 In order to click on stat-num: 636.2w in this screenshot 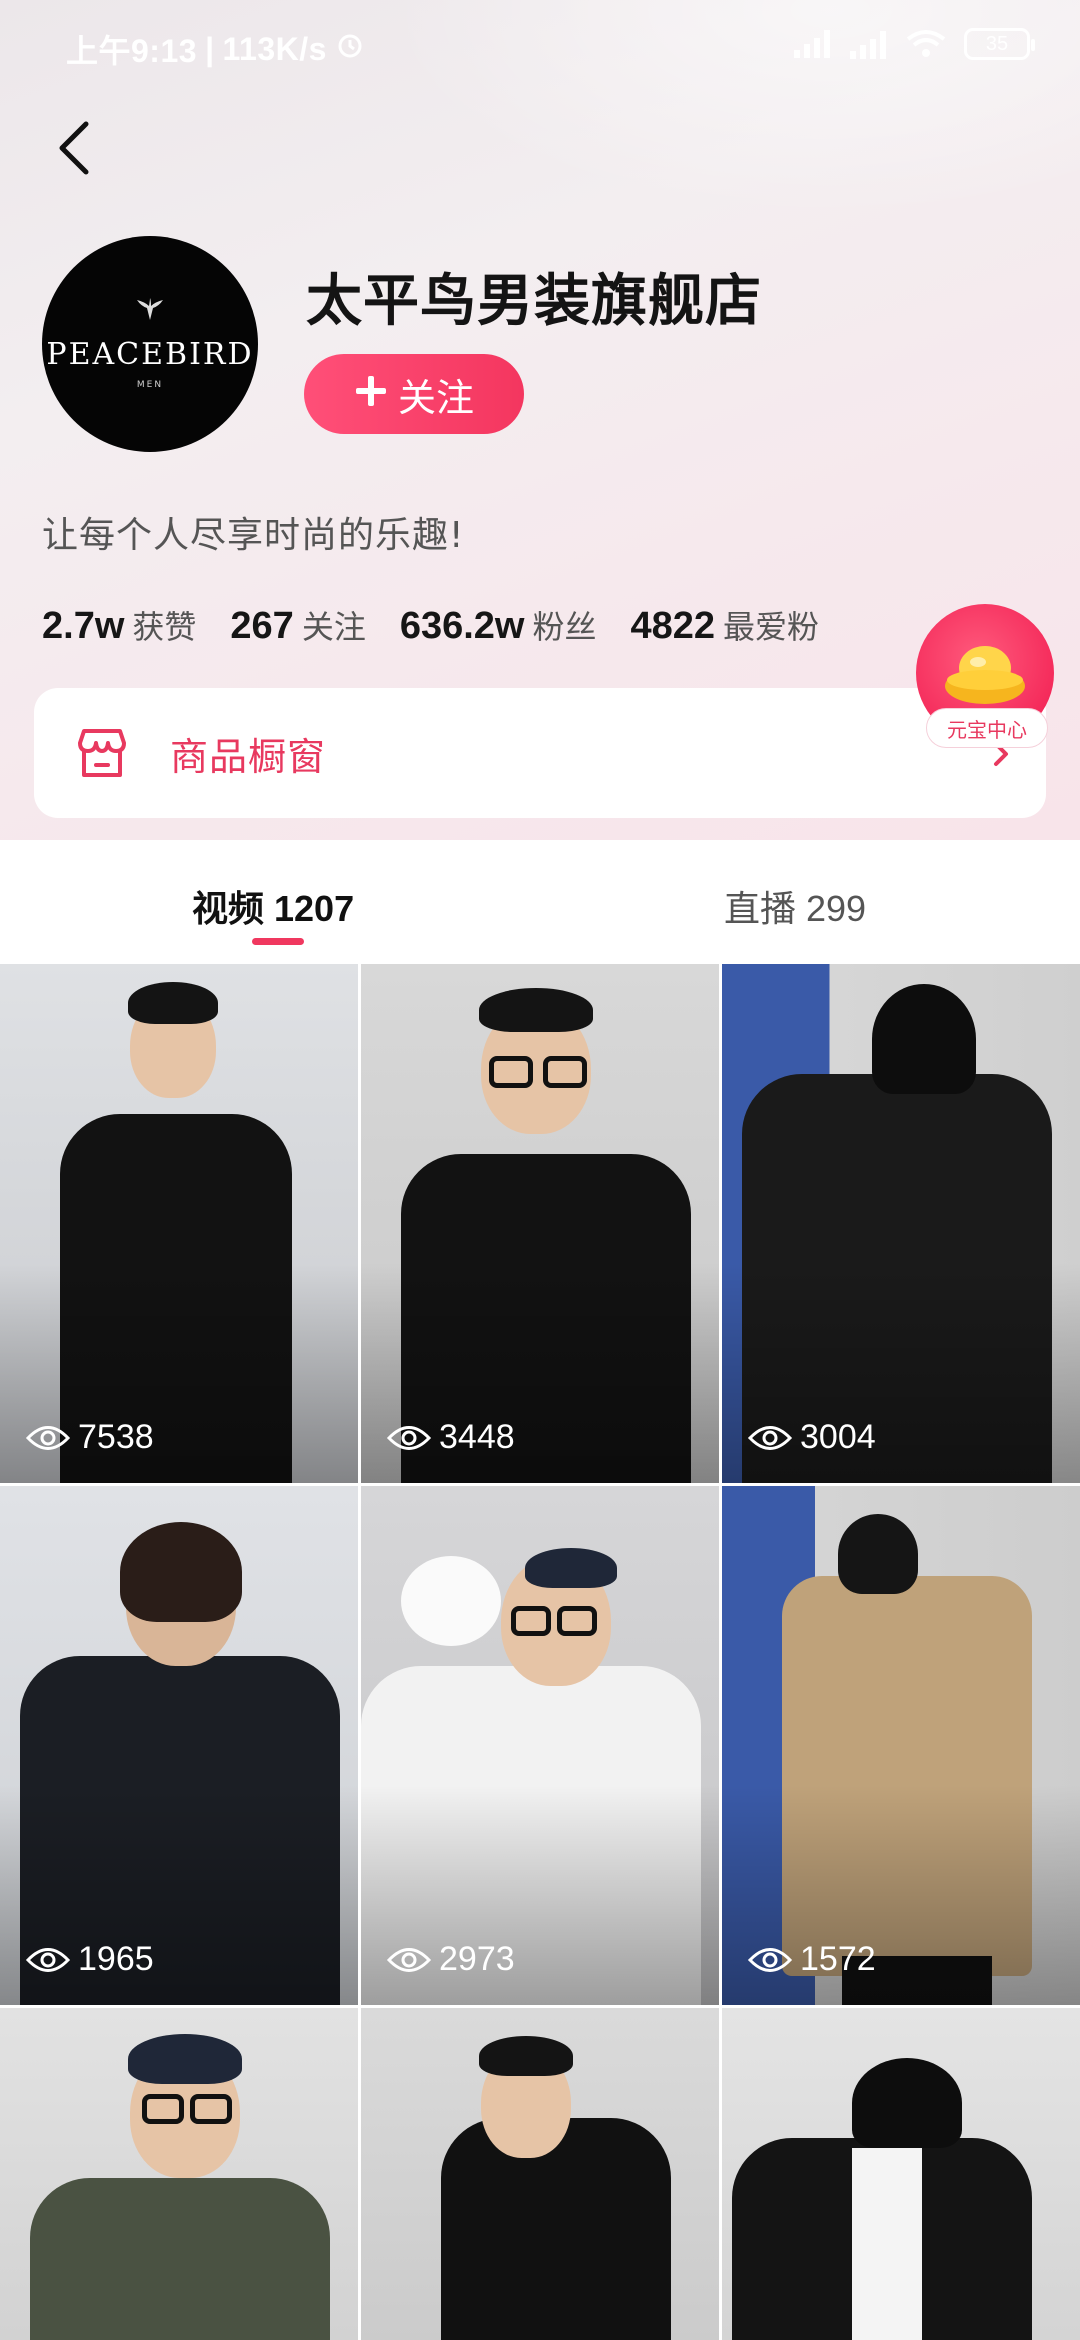, I will do `click(462, 626)`.